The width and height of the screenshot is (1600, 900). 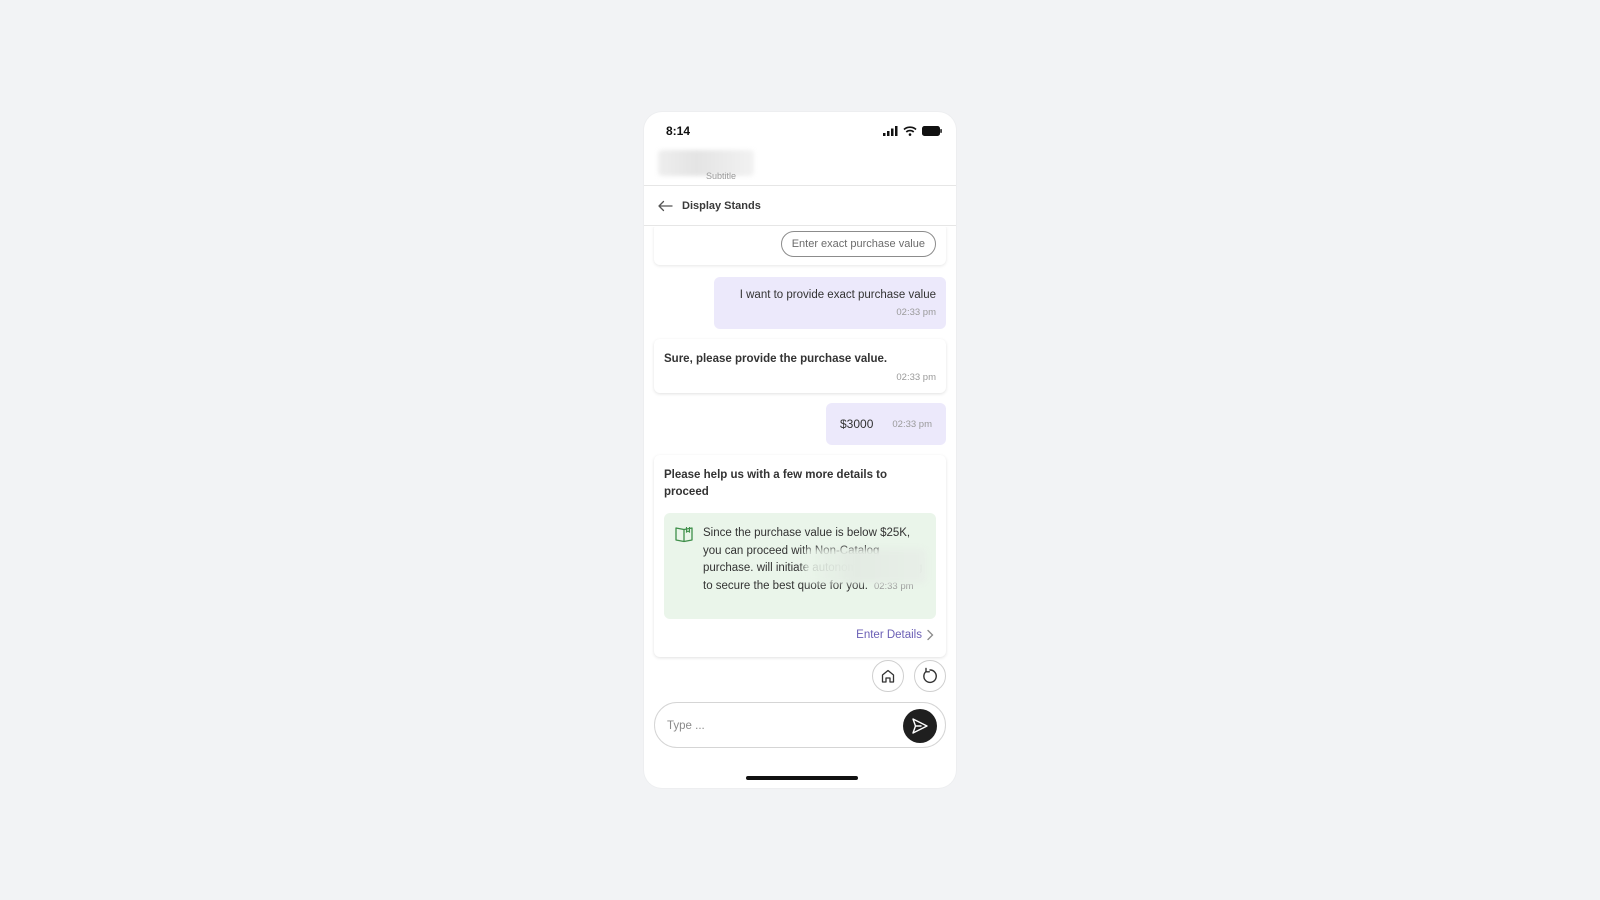 I want to click on message-composer, so click(x=800, y=725).